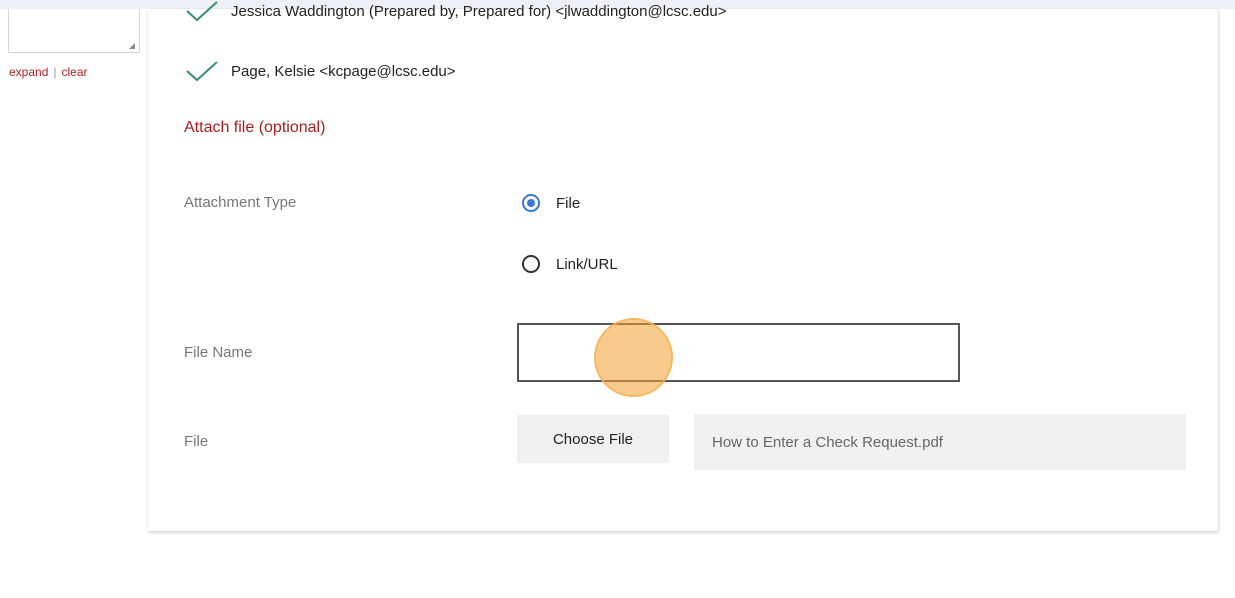 Image resolution: width=1235 pixels, height=598 pixels. What do you see at coordinates (531, 203) in the screenshot?
I see `radio-selected-icon` at bounding box center [531, 203].